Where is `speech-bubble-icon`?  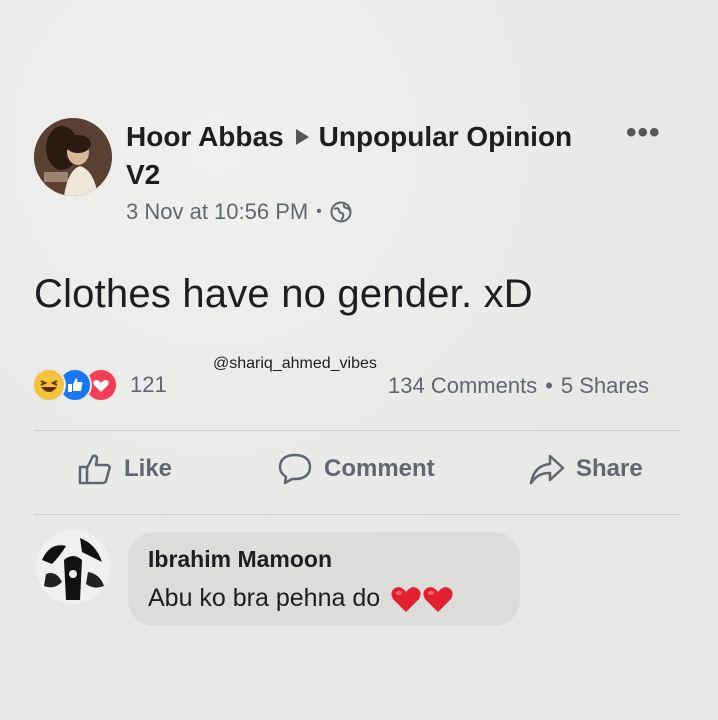
speech-bubble-icon is located at coordinates (295, 469).